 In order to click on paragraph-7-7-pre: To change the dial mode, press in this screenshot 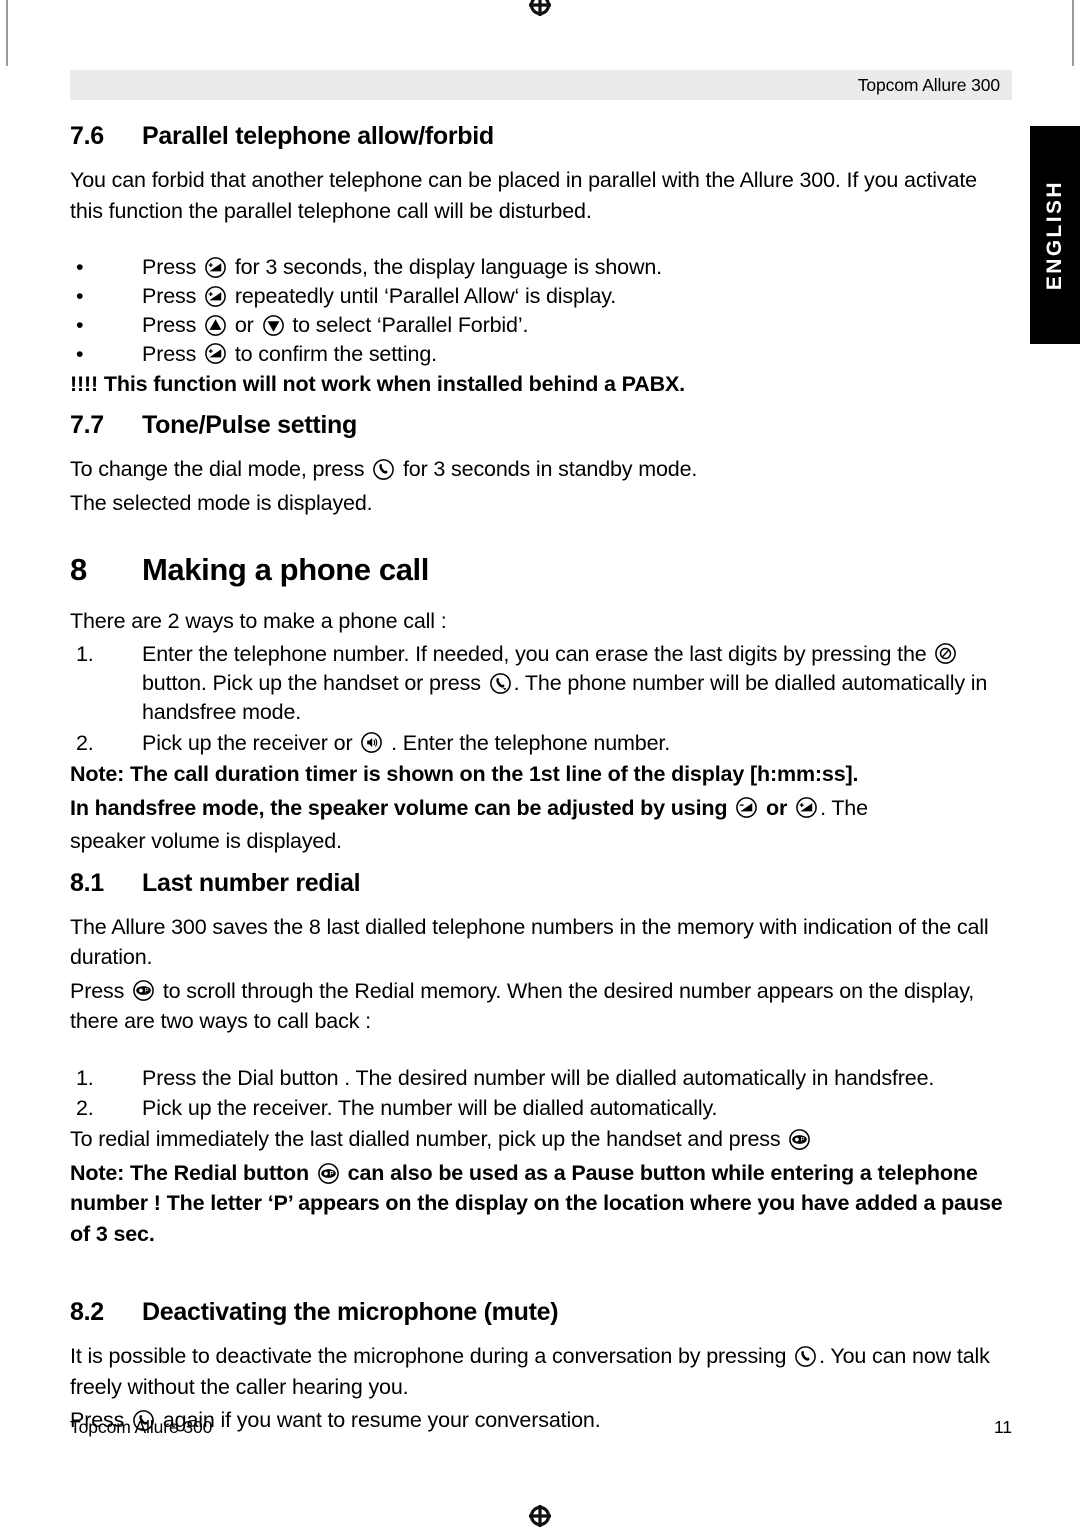, I will do `click(220, 469)`.